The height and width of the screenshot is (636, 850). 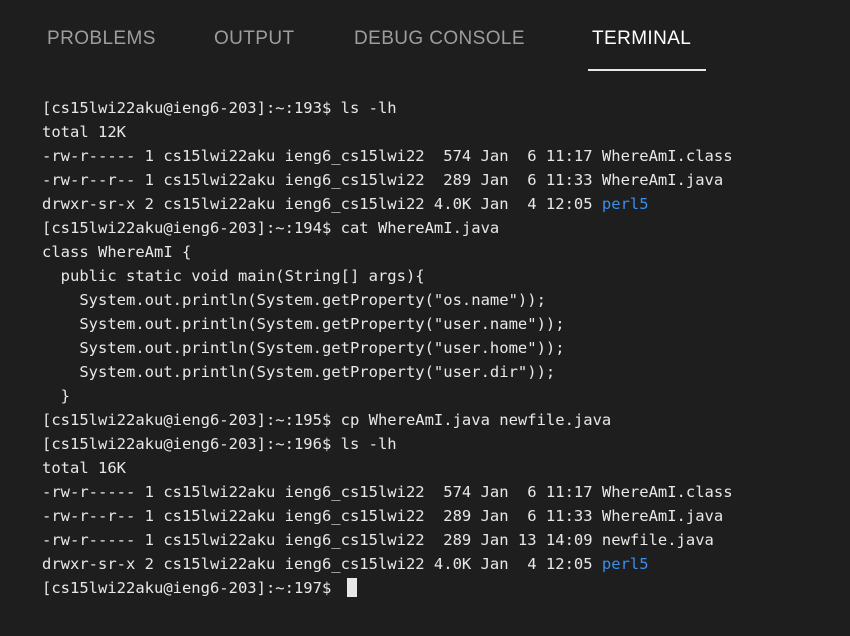 I want to click on terminal-prompt: [cs15lwi22aku@ieng6-203]:~:197$, so click(x=191, y=588).